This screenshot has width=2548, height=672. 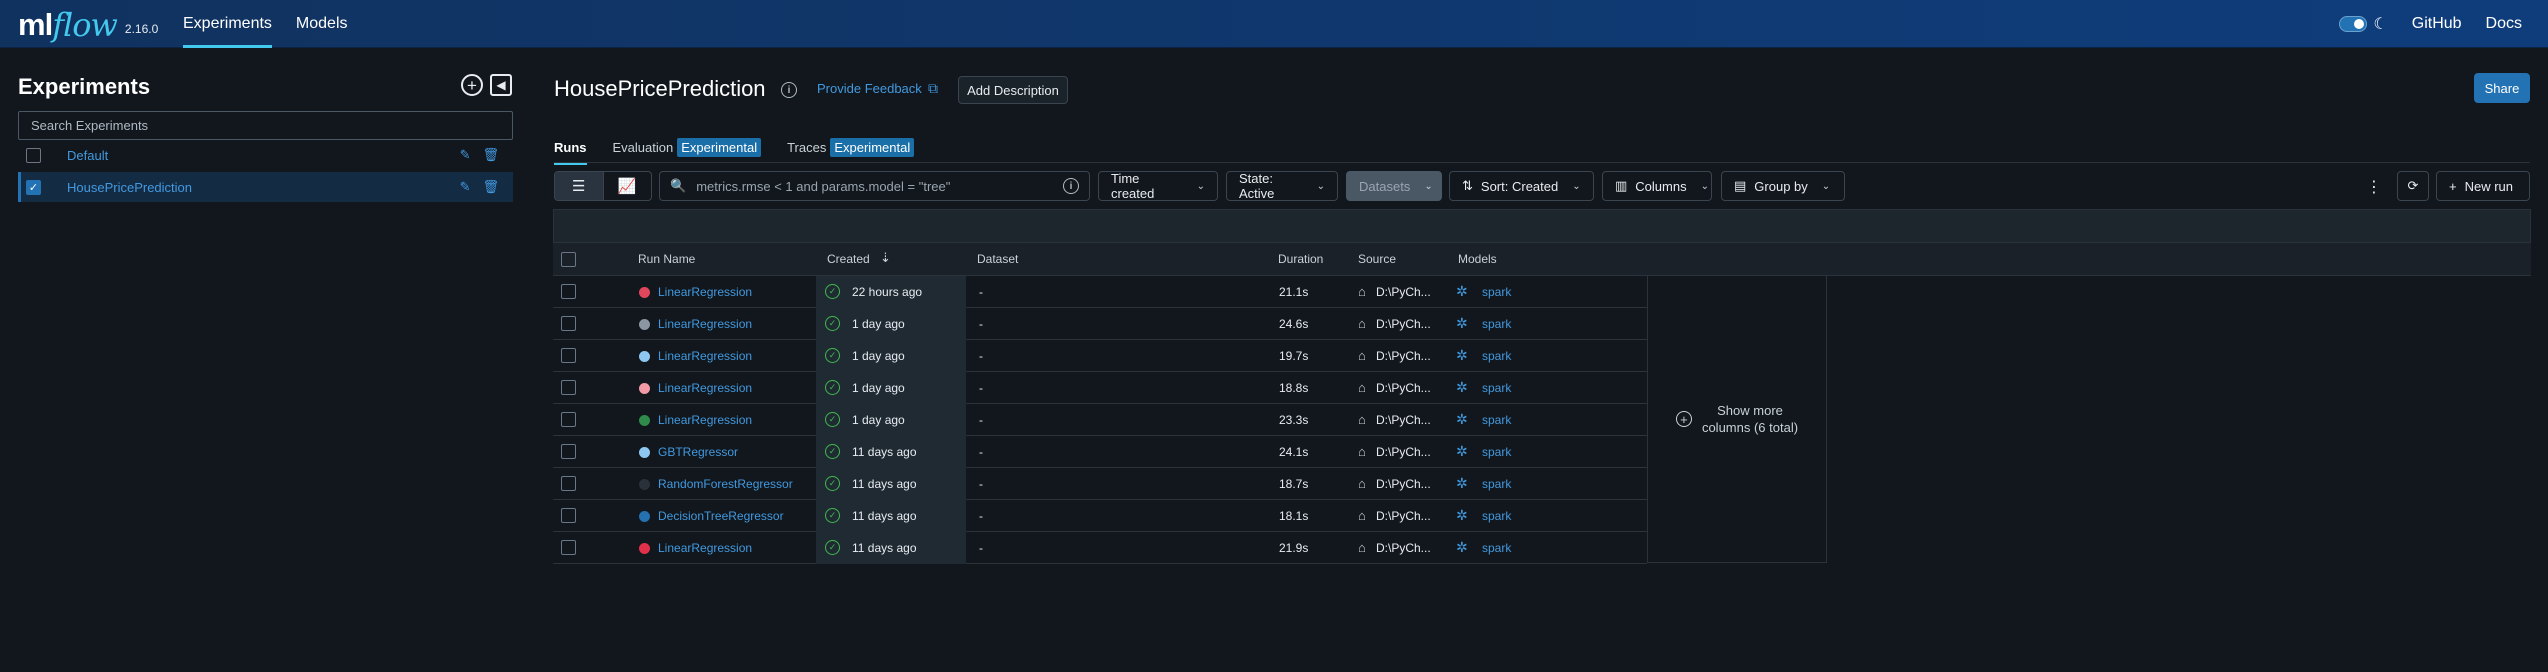 I want to click on create-experiment-icon: +, so click(x=472, y=85).